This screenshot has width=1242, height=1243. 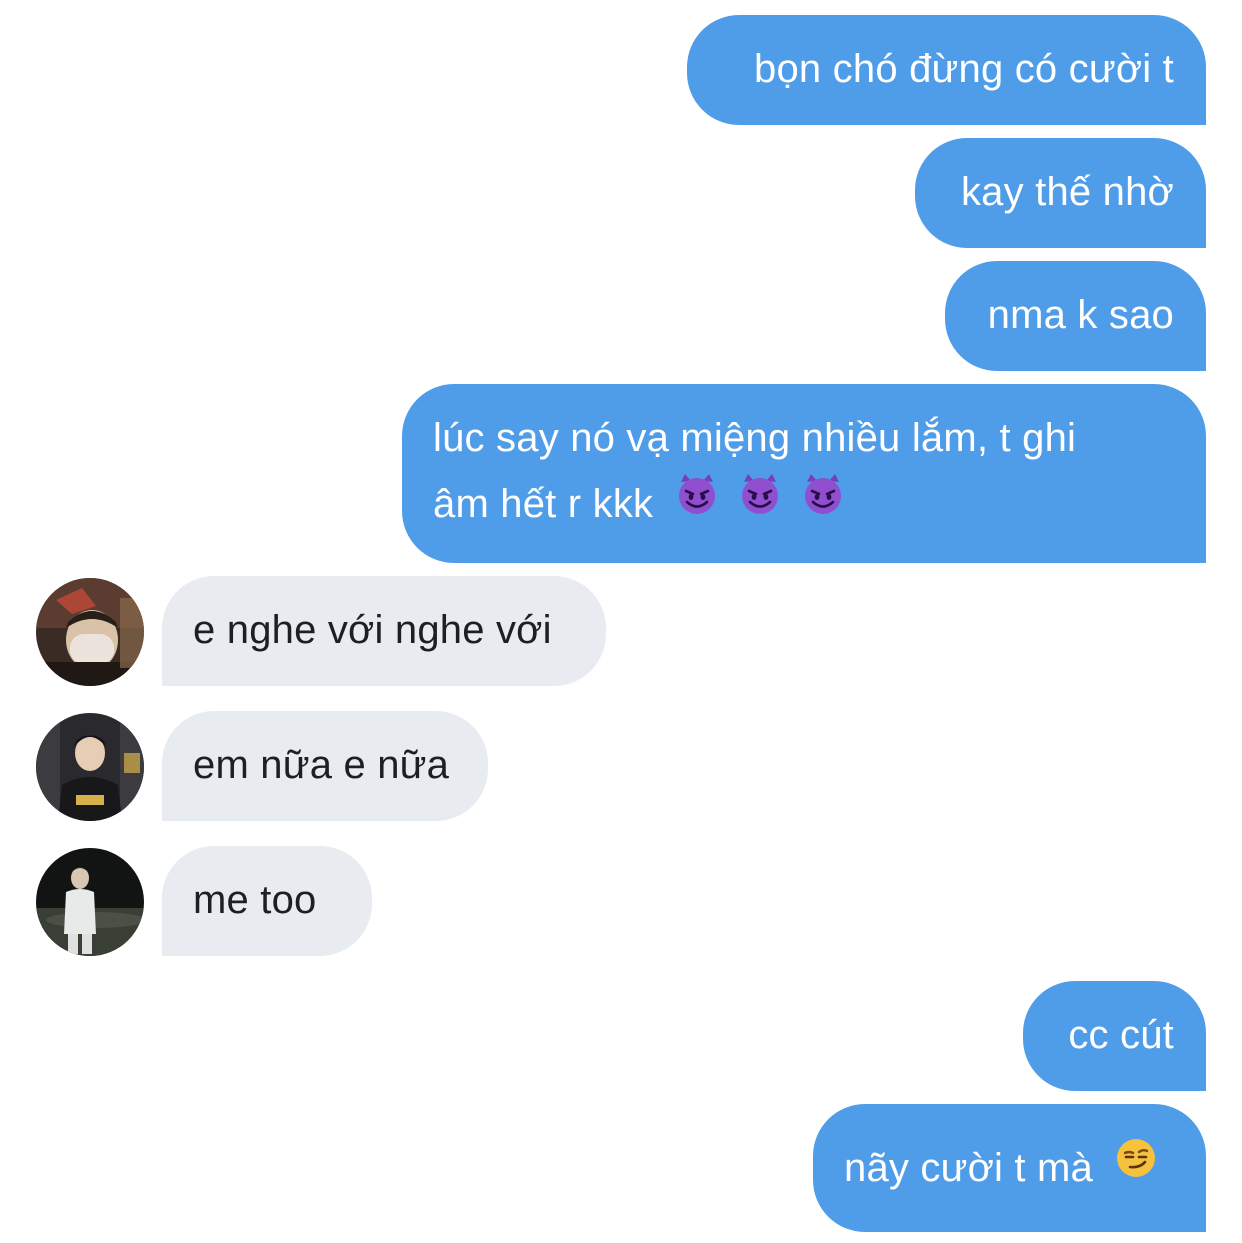 I want to click on outgoing-message-bubble: bọn chó đừng có cười t, so click(x=946, y=70).